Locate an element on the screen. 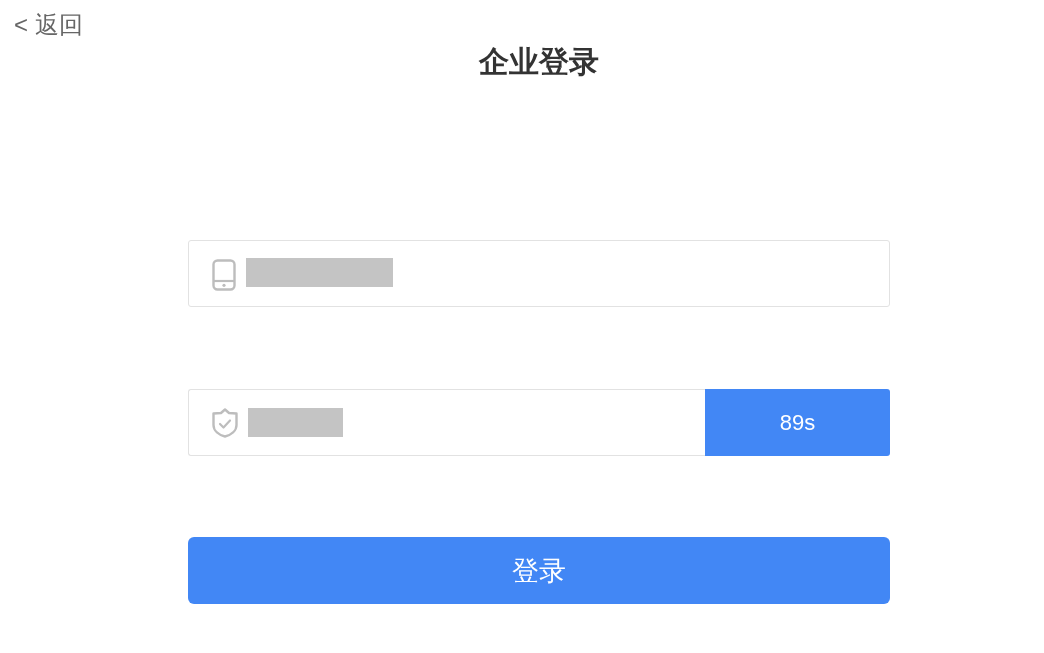 The height and width of the screenshot is (653, 1044). shield-check-icon is located at coordinates (225, 423).